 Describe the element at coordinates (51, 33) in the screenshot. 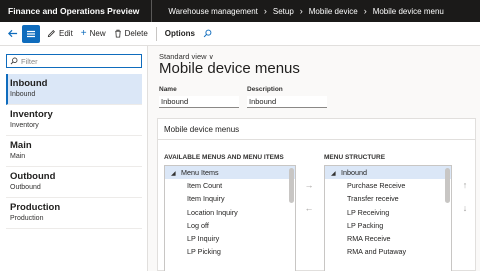

I see `pencil-icon` at that location.